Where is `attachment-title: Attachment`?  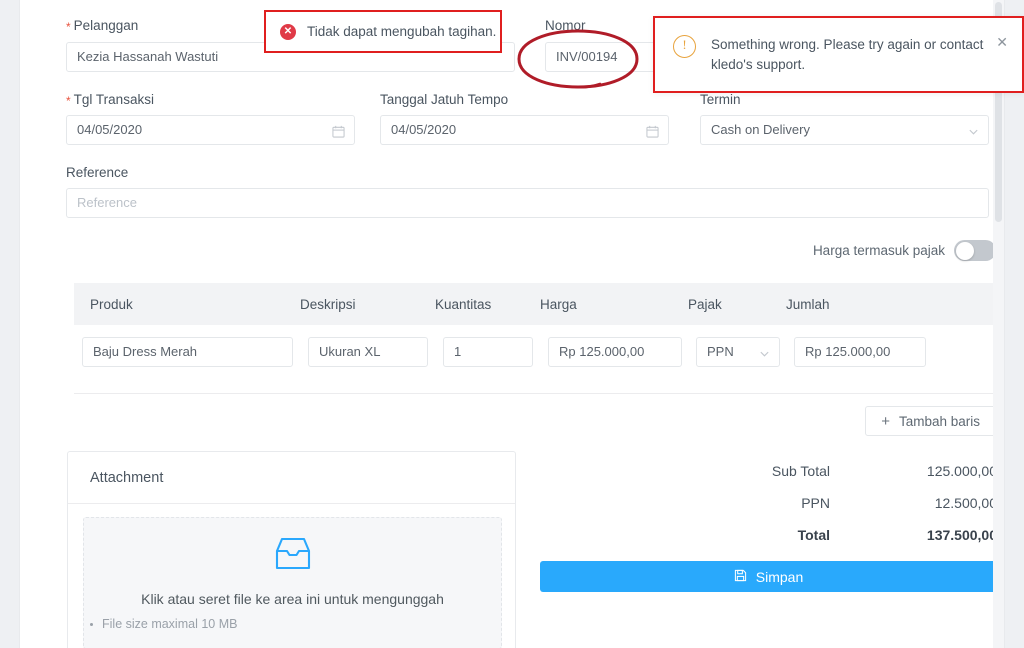 attachment-title: Attachment is located at coordinates (291, 478).